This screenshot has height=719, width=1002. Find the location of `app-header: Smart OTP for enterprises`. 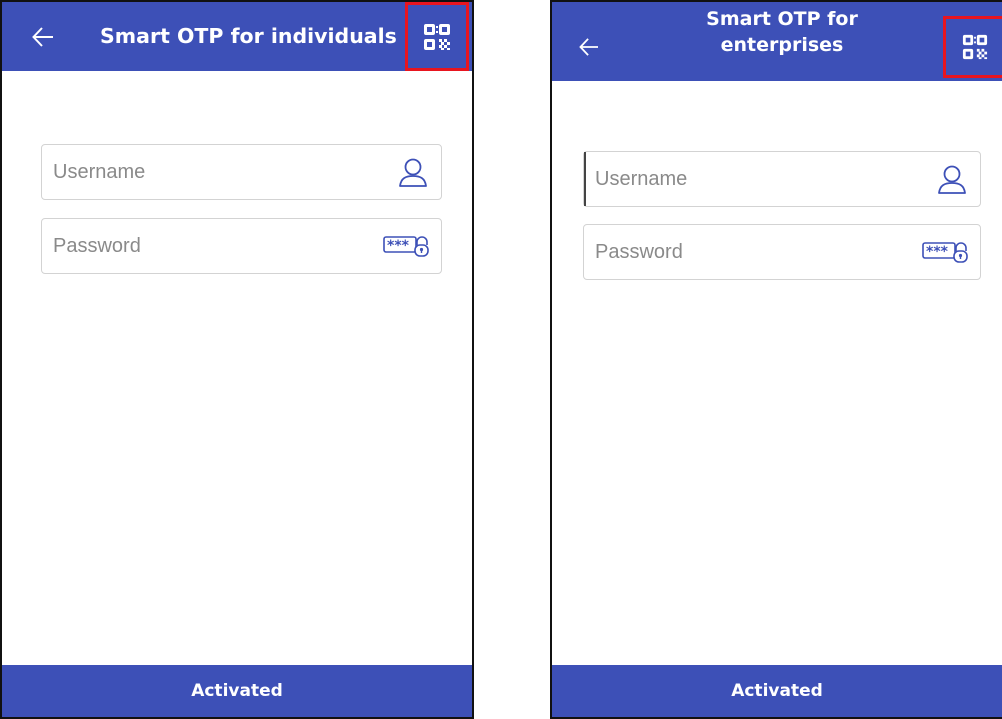

app-header: Smart OTP for enterprises is located at coordinates (777, 41).